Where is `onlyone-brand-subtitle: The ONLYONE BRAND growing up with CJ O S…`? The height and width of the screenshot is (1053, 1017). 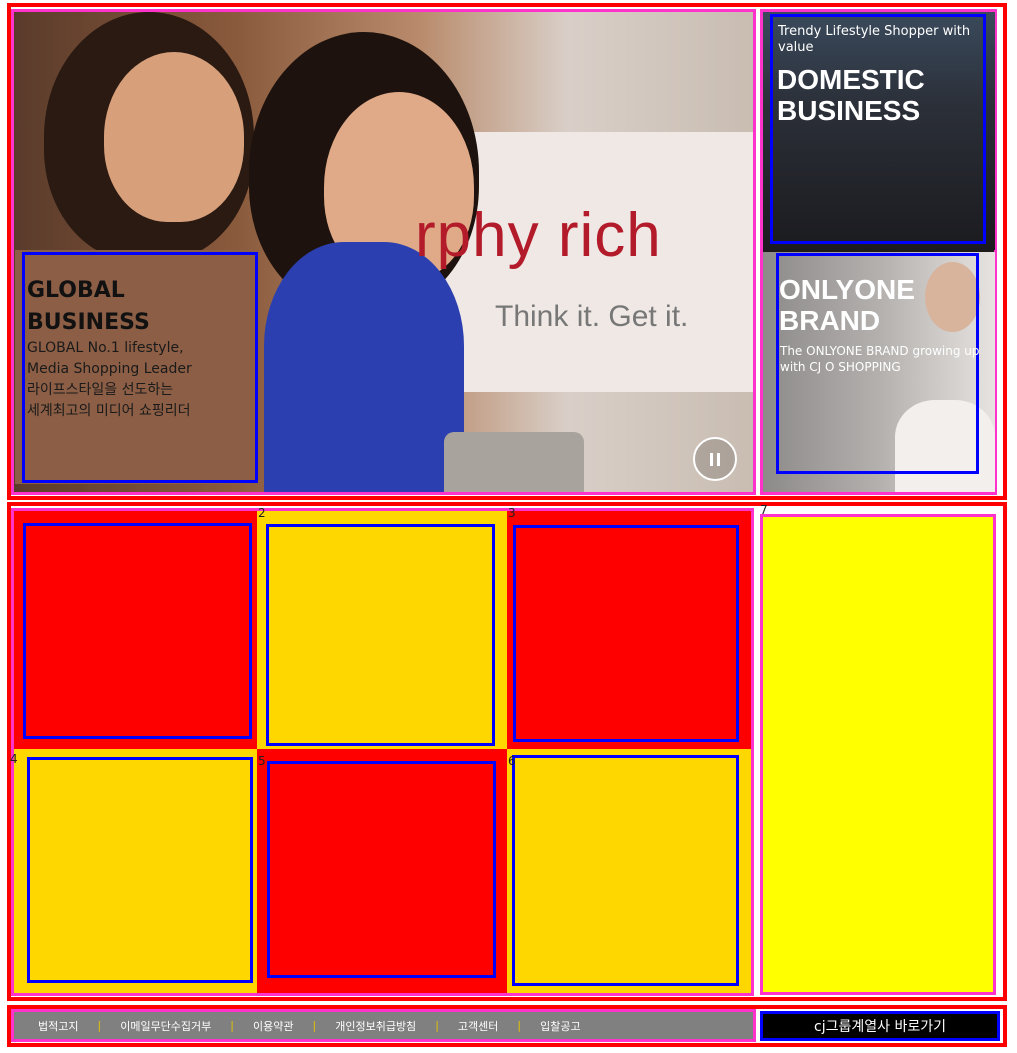
onlyone-brand-subtitle: The ONLYONE BRAND growing up with CJ O S… is located at coordinates (880, 359).